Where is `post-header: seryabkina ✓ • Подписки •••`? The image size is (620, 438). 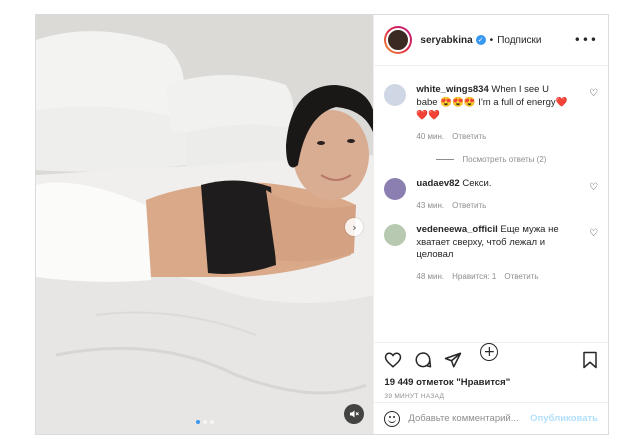 post-header: seryabkina ✓ • Подписки ••• is located at coordinates (491, 40).